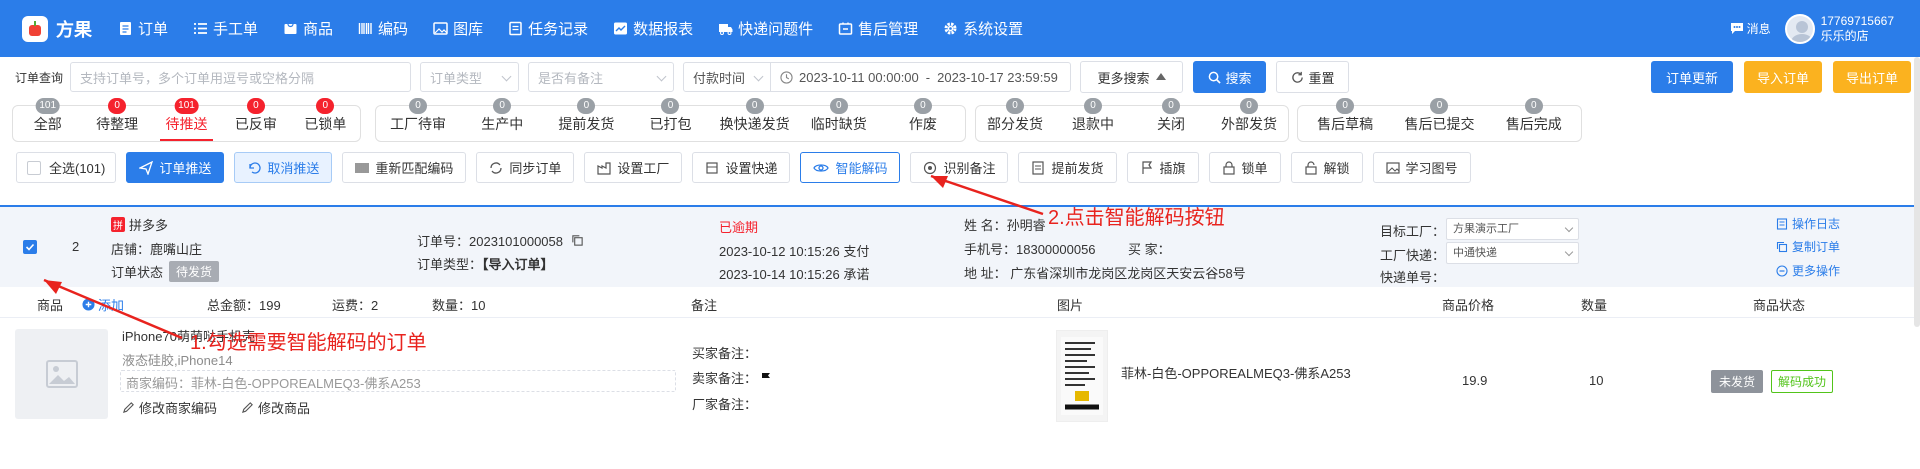 Image resolution: width=1920 pixels, height=469 pixels. I want to click on add-product-button: 添加, so click(103, 304).